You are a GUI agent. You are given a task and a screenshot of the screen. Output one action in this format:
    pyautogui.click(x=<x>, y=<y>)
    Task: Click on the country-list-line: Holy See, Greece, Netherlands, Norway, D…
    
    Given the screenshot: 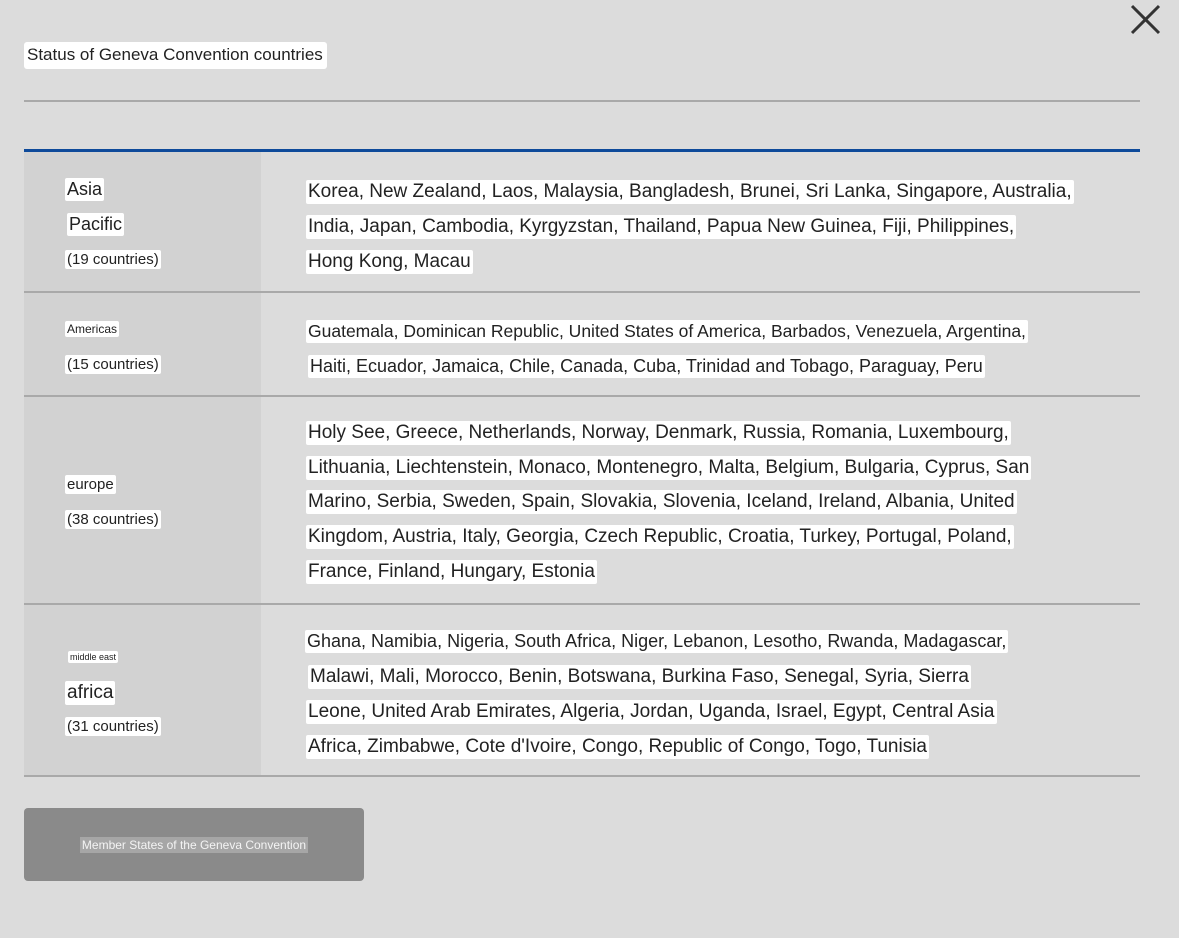 What is the action you would take?
    pyautogui.click(x=658, y=433)
    